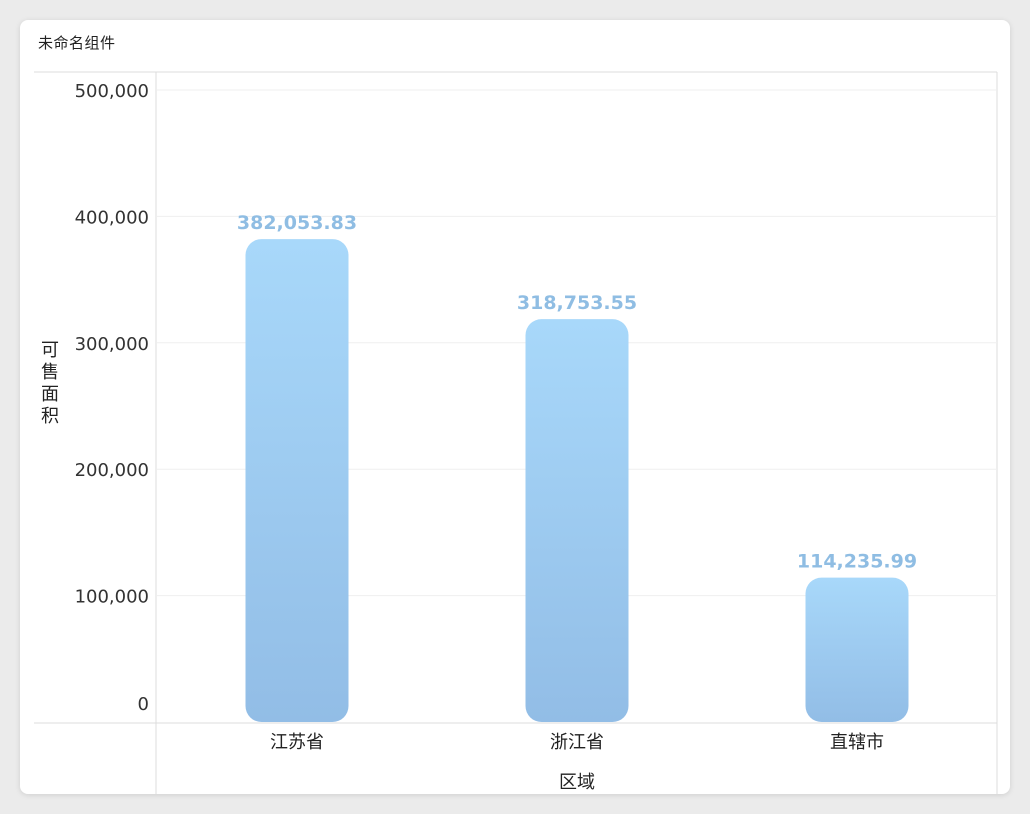 Image resolution: width=1030 pixels, height=814 pixels. Describe the element at coordinates (577, 742) in the screenshot. I see `x-tick-label: 浙江省` at that location.